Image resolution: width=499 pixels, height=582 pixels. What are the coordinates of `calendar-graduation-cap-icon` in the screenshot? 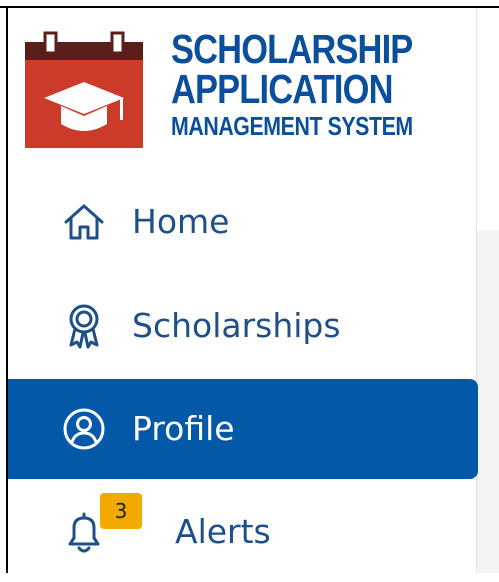 It's located at (84, 89).